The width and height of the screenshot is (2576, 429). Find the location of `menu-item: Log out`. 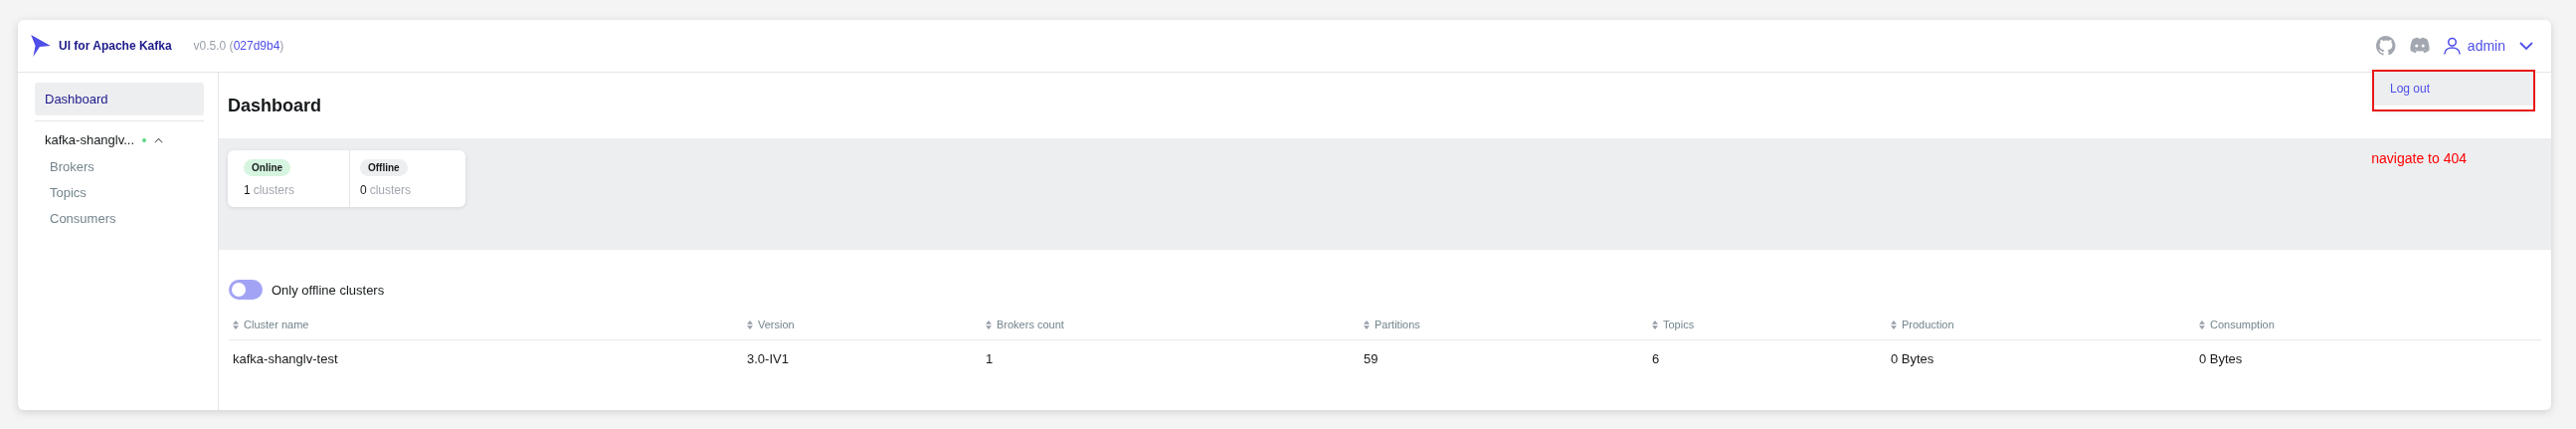

menu-item: Log out is located at coordinates (2453, 89).